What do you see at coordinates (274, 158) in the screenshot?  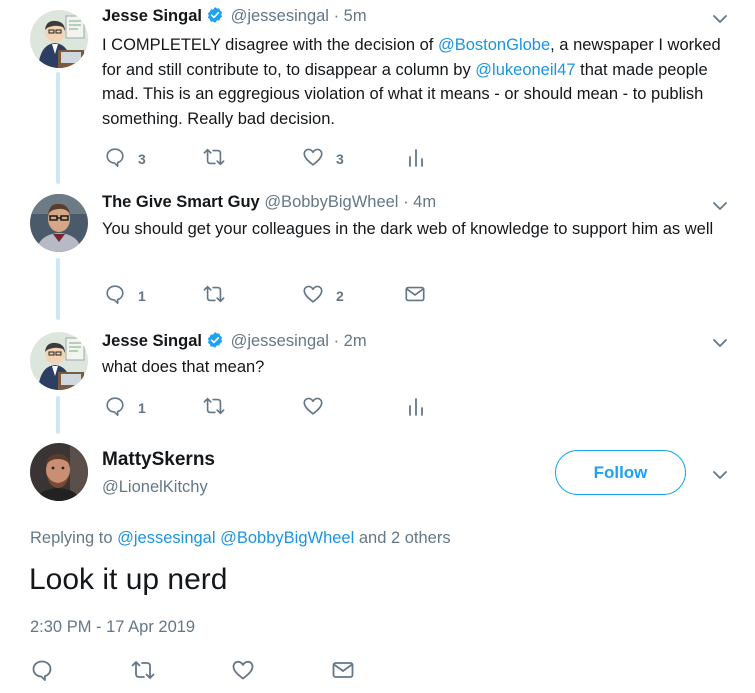 I see `tweet-actions: 3 3` at bounding box center [274, 158].